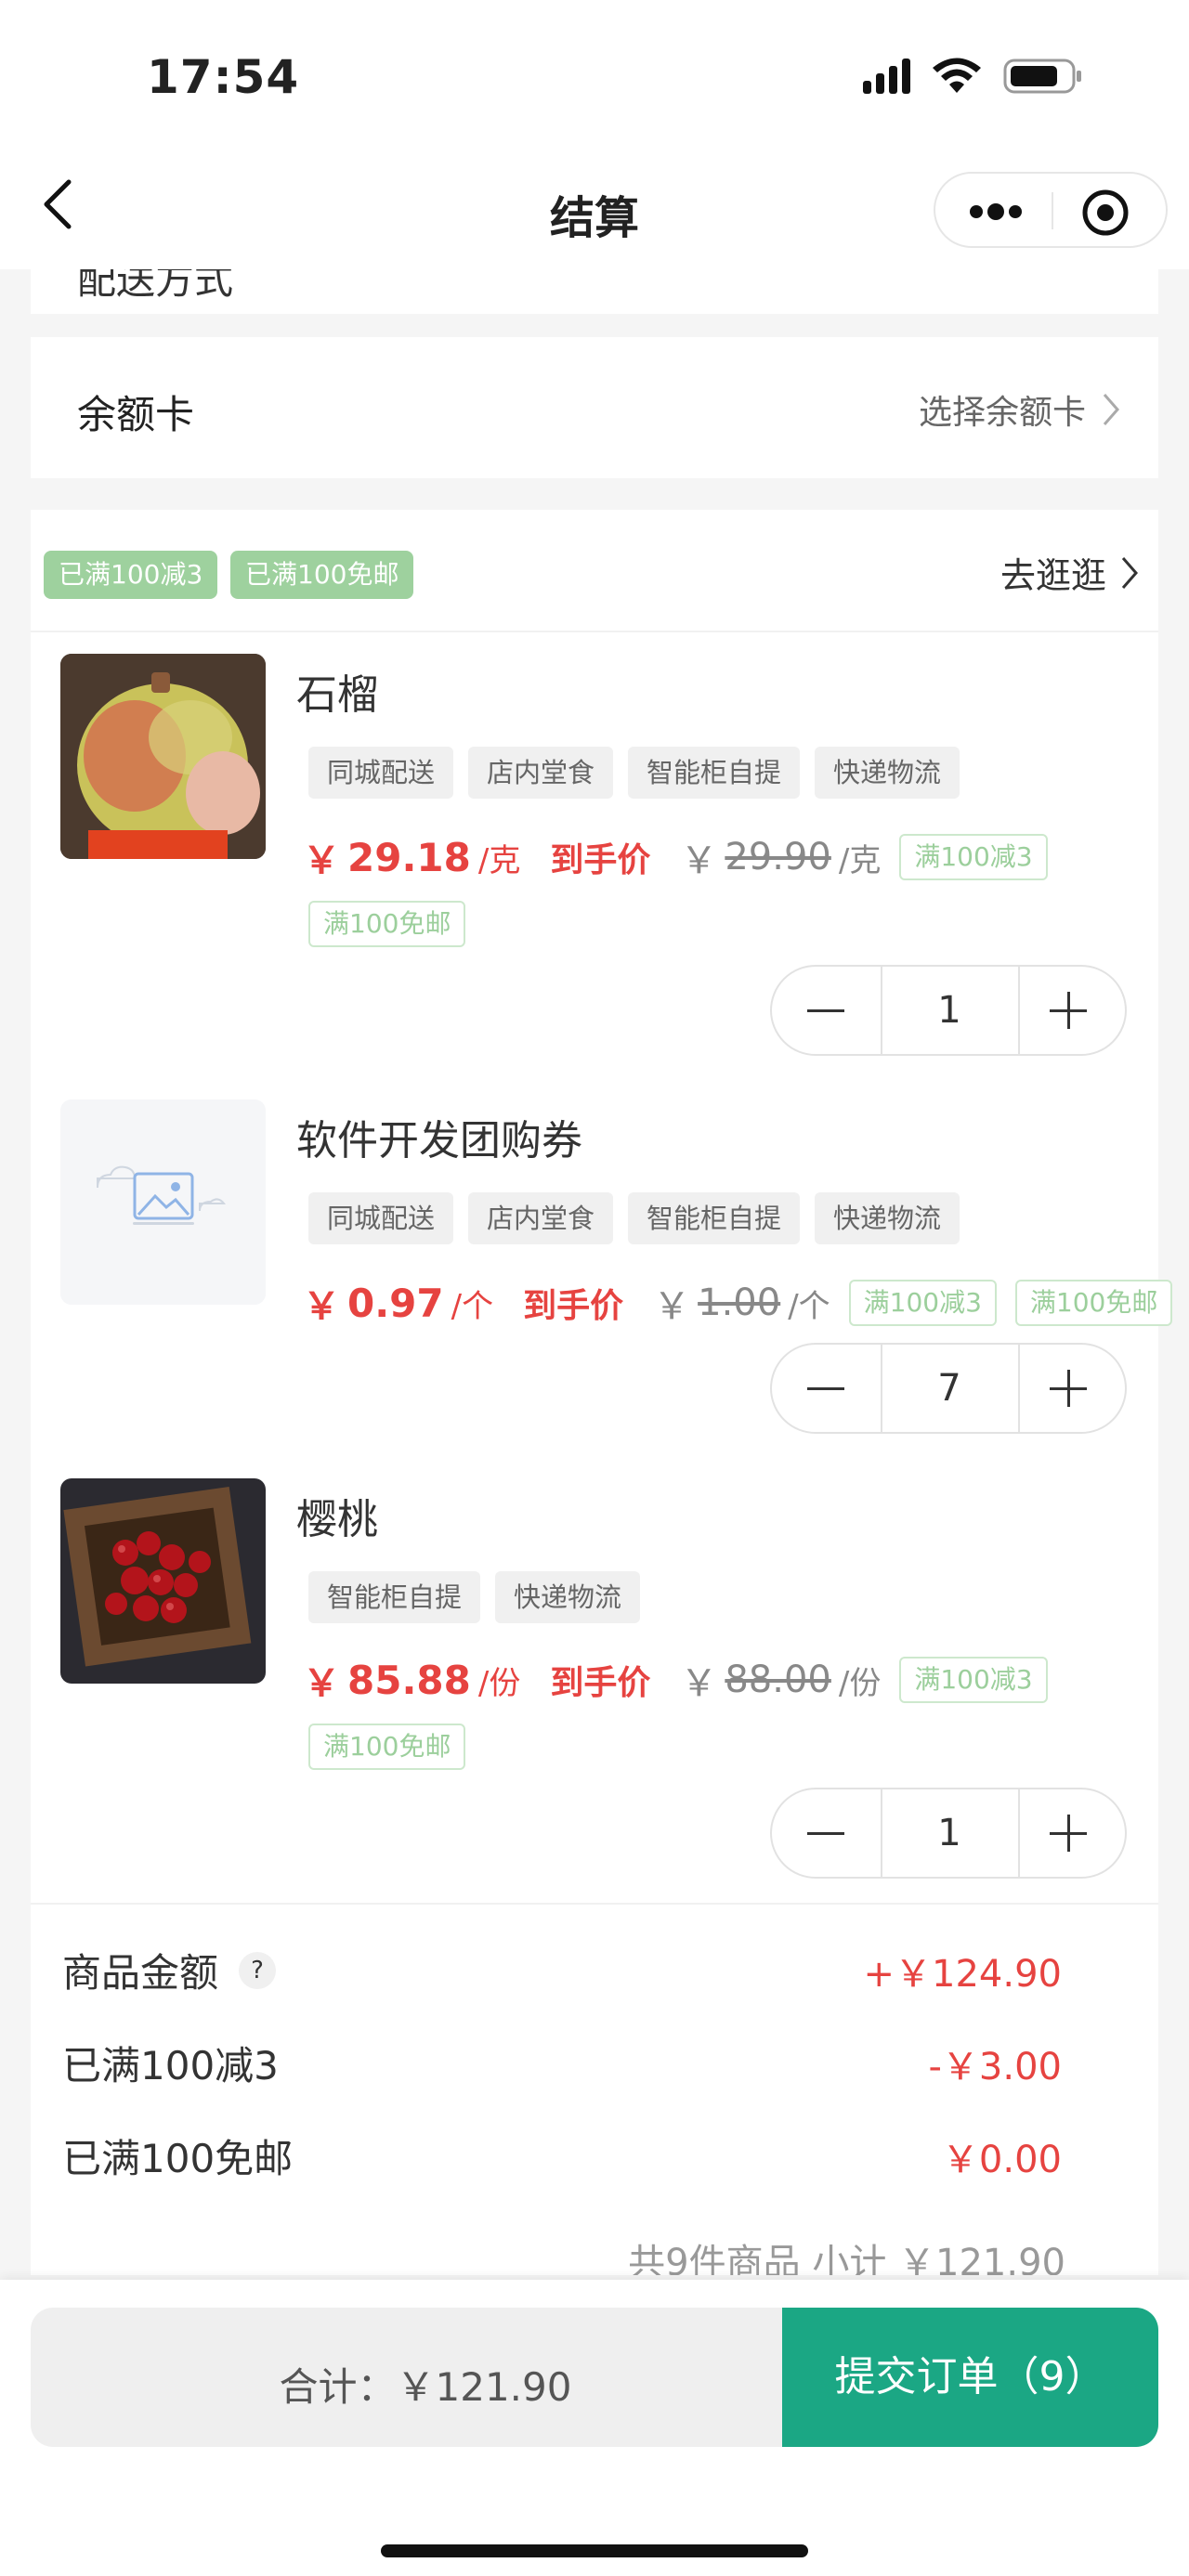 This screenshot has width=1189, height=2576. What do you see at coordinates (155, 286) in the screenshot?
I see `delivery-label: 配送方式` at bounding box center [155, 286].